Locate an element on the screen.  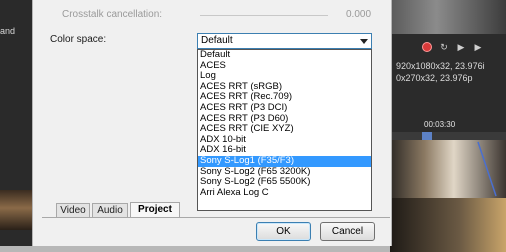
play-from-start-button: ▶ is located at coordinates (461, 47).